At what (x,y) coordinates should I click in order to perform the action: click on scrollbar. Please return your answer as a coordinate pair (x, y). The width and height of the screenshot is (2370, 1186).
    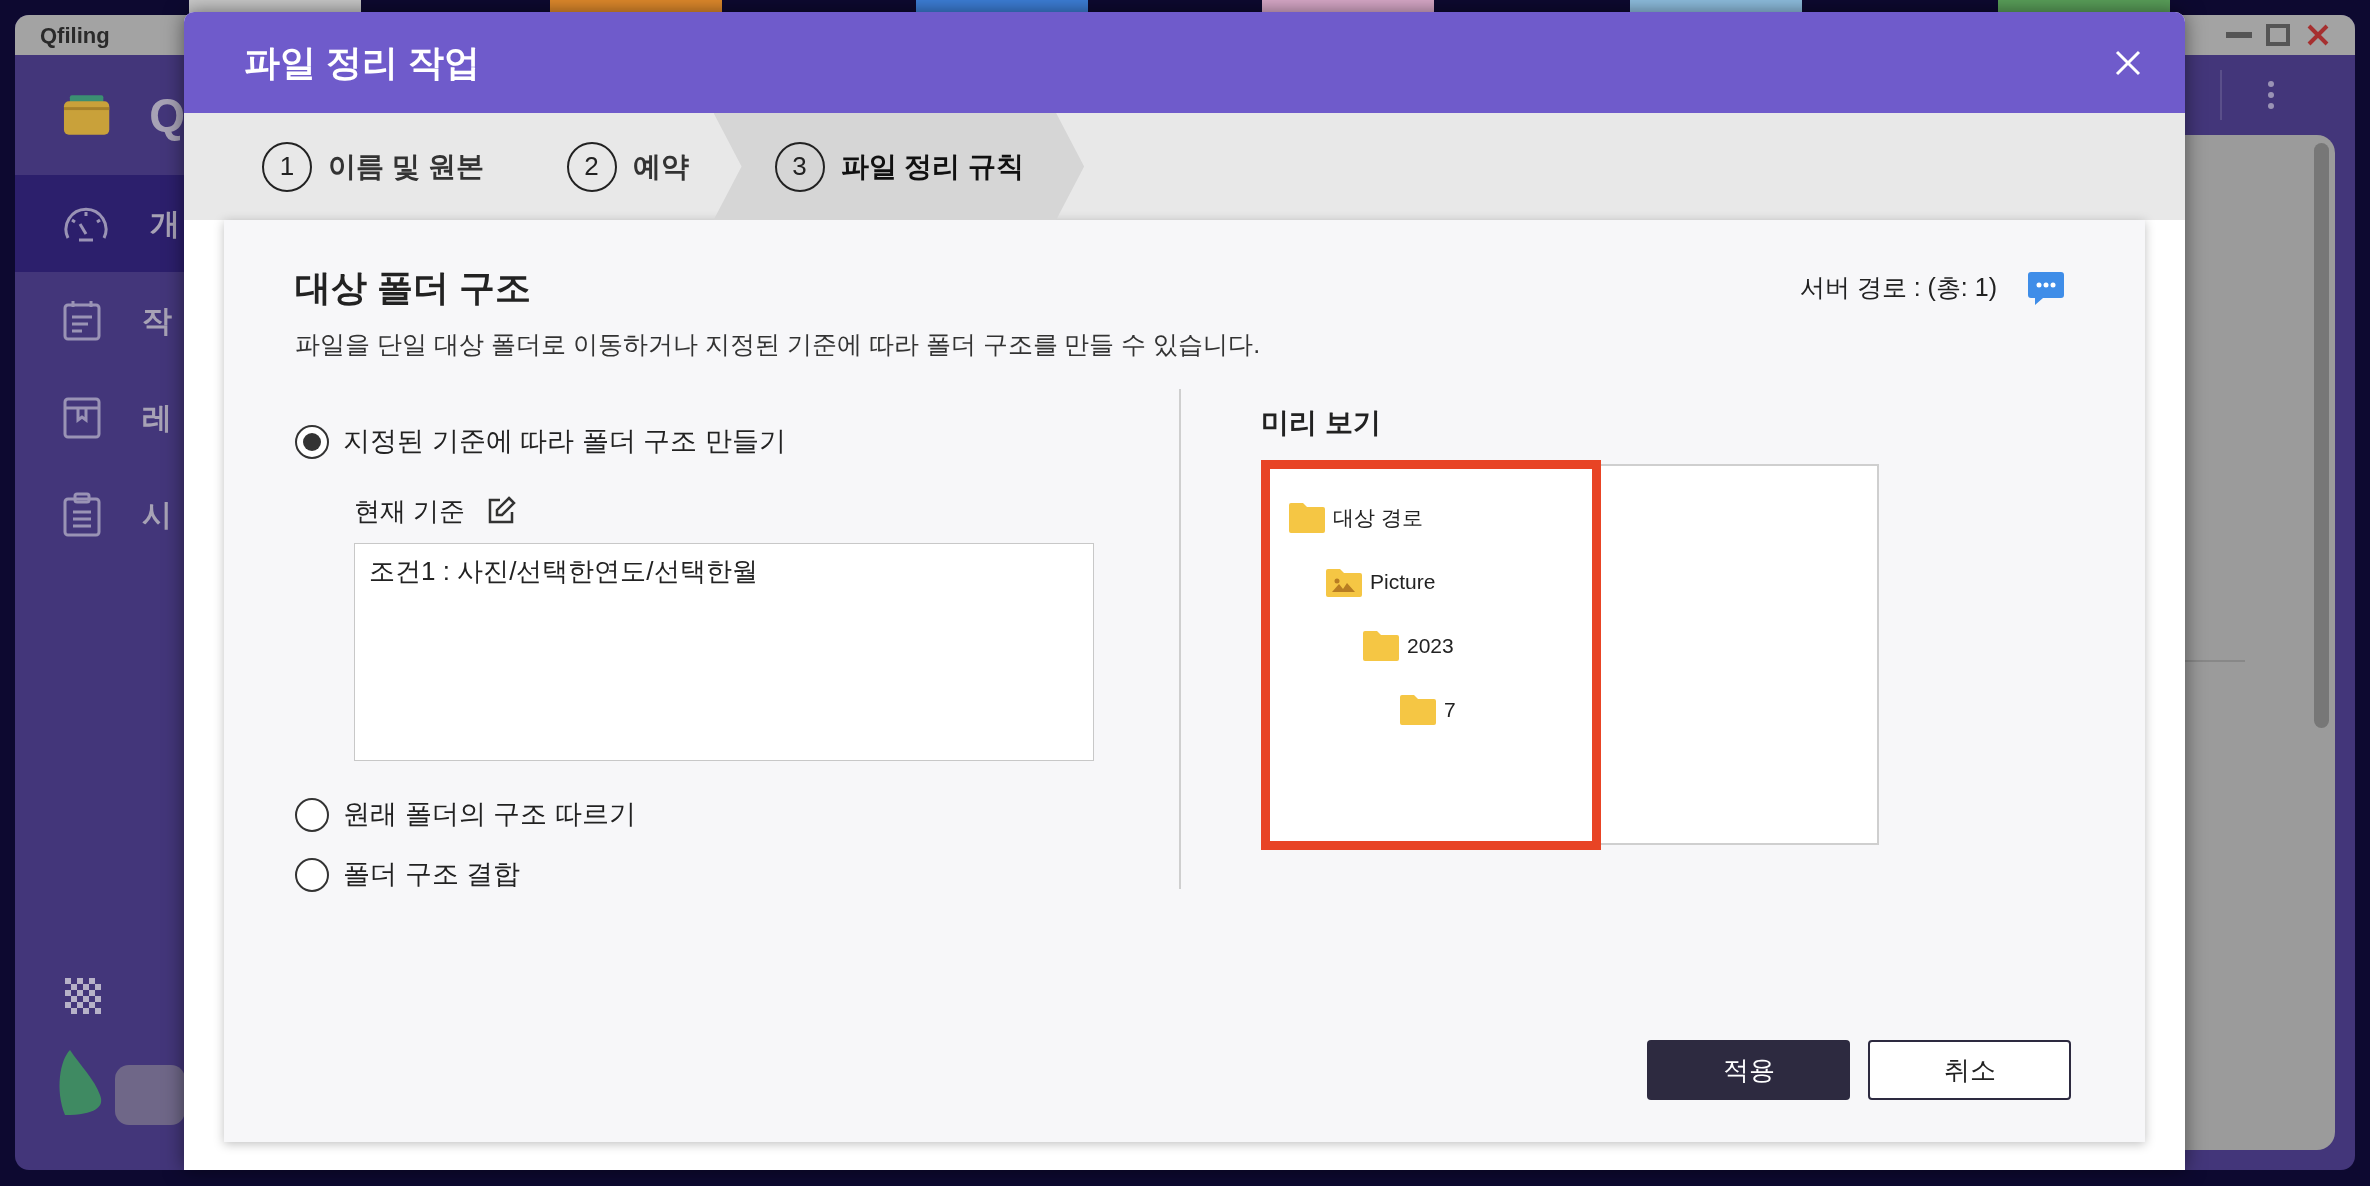
    Looking at the image, I should click on (2321, 435).